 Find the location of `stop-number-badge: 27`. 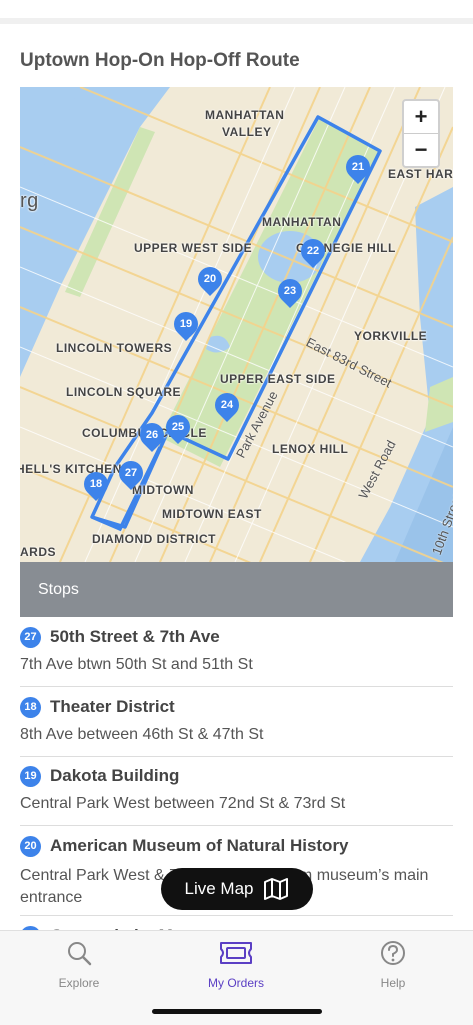

stop-number-badge: 27 is located at coordinates (30, 637).